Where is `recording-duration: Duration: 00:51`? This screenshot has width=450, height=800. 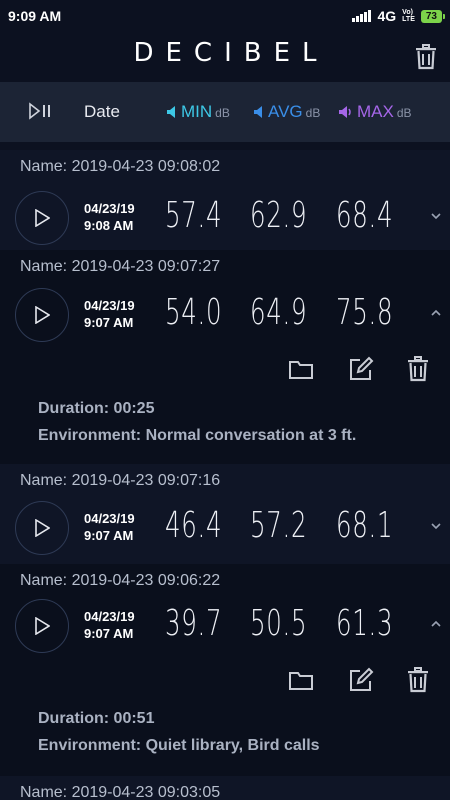 recording-duration: Duration: 00:51 is located at coordinates (96, 718).